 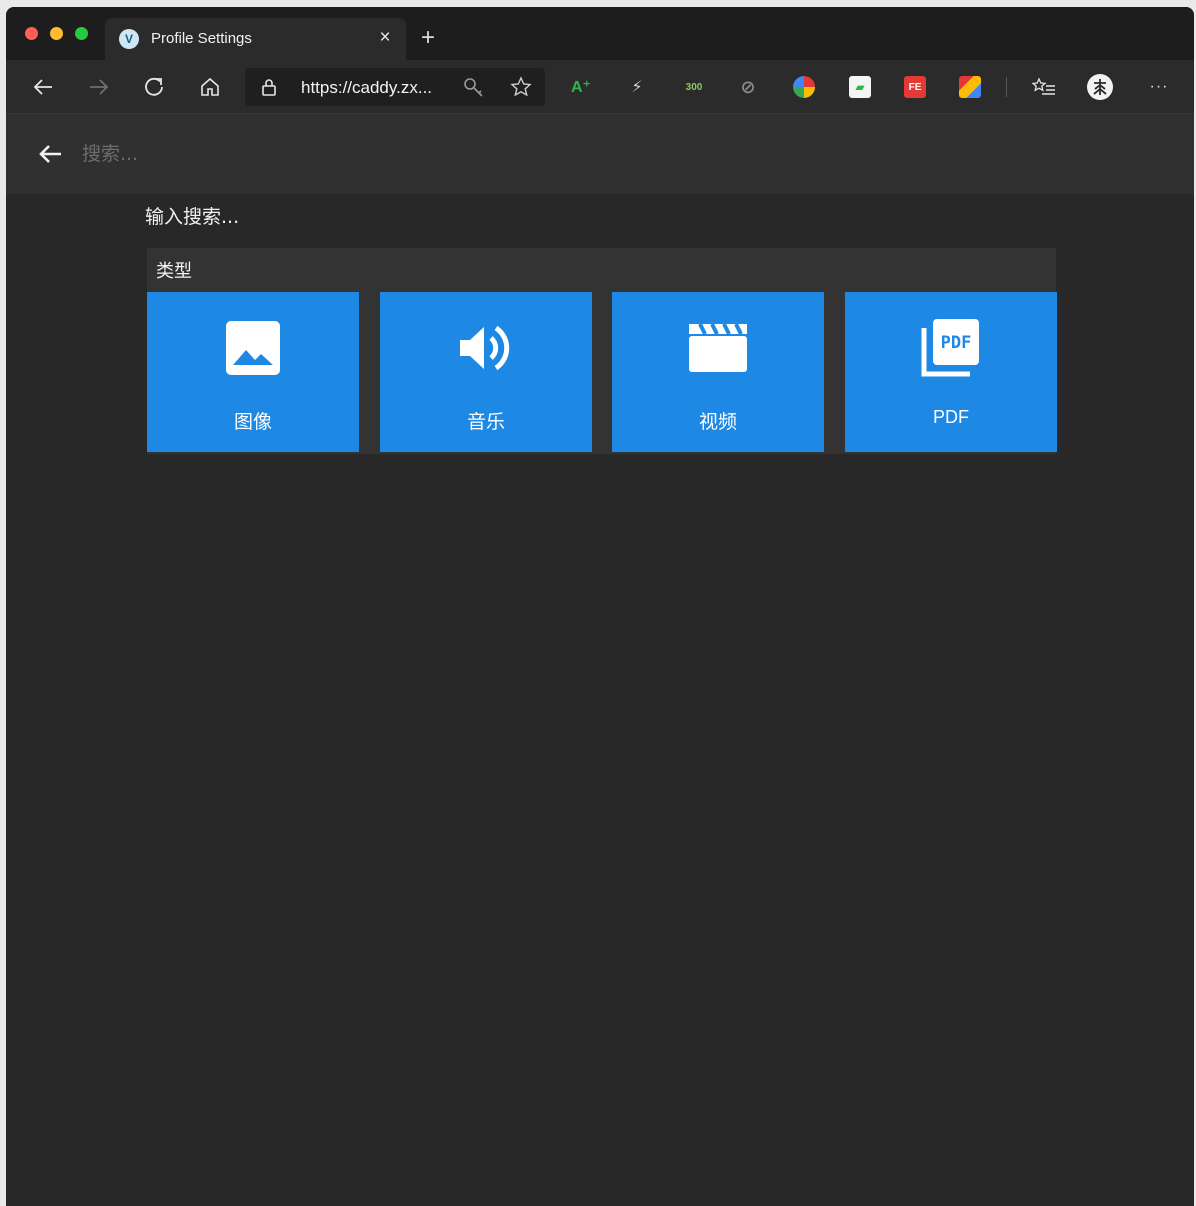 I want to click on close-window-button, so click(x=31, y=33).